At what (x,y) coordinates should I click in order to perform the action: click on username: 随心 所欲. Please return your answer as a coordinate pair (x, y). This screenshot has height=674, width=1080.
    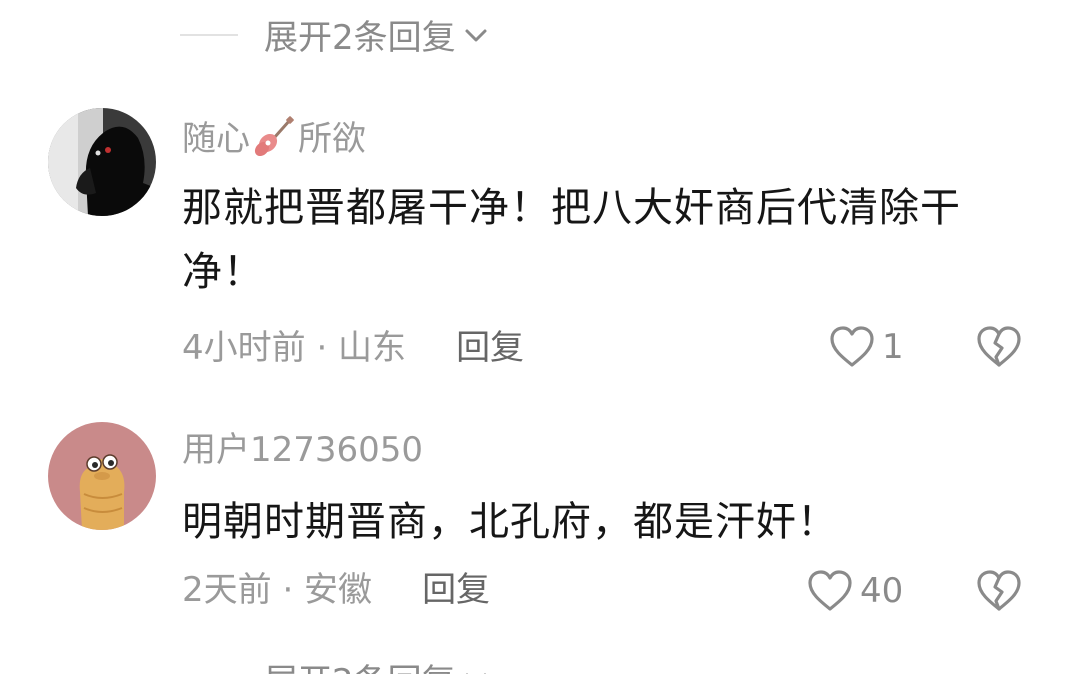
    Looking at the image, I should click on (274, 137).